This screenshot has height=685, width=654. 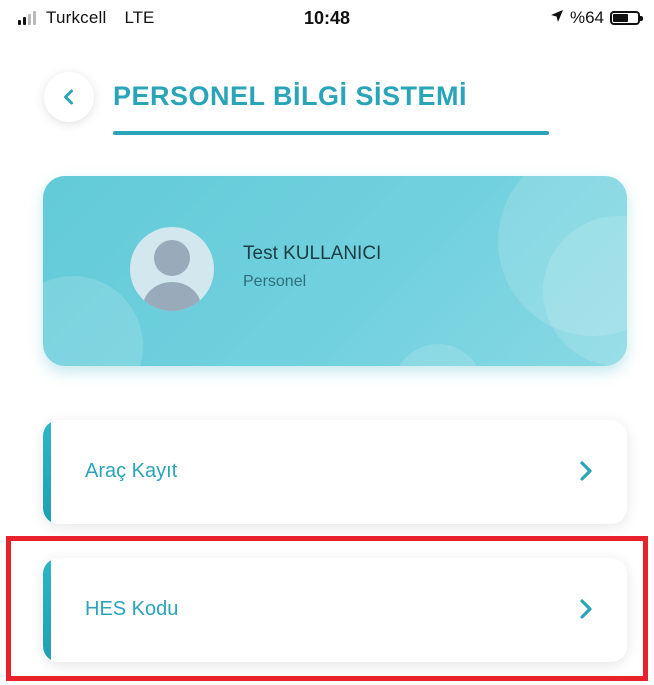 I want to click on battery-icon, so click(x=626, y=18).